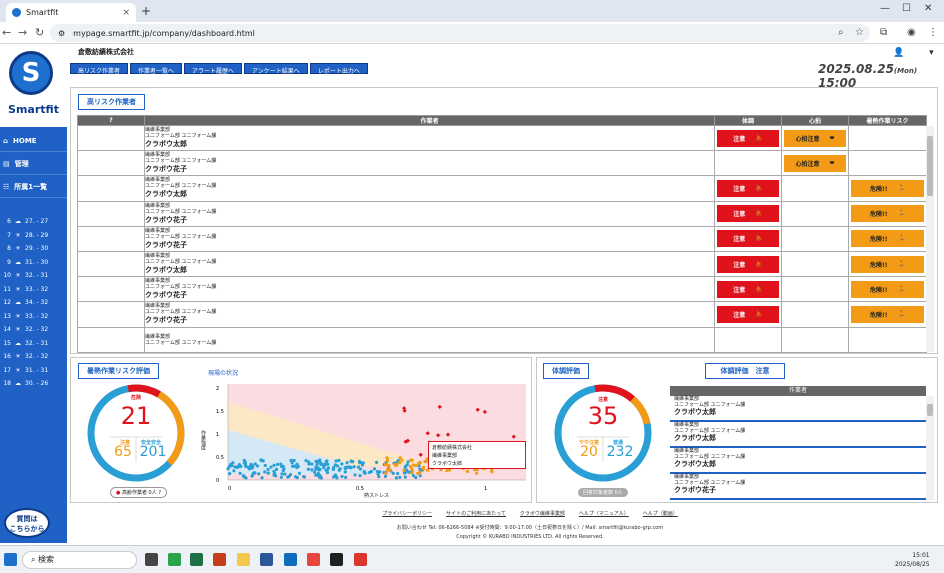  I want to click on worker-cell: 繊維事業部 ユニフォーム部 ユニフォーム課 クラボウ太郎, so click(429, 138).